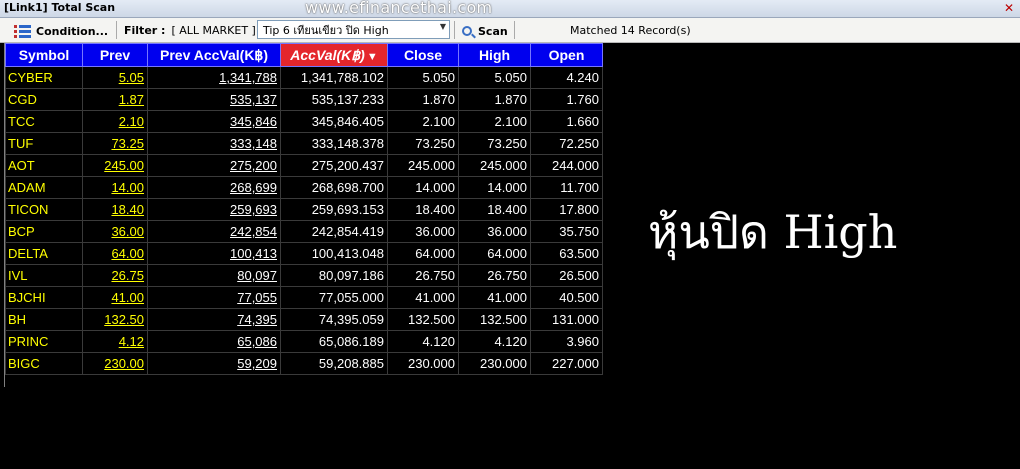  What do you see at coordinates (115, 297) in the screenshot?
I see `cell-prev: 41.00` at bounding box center [115, 297].